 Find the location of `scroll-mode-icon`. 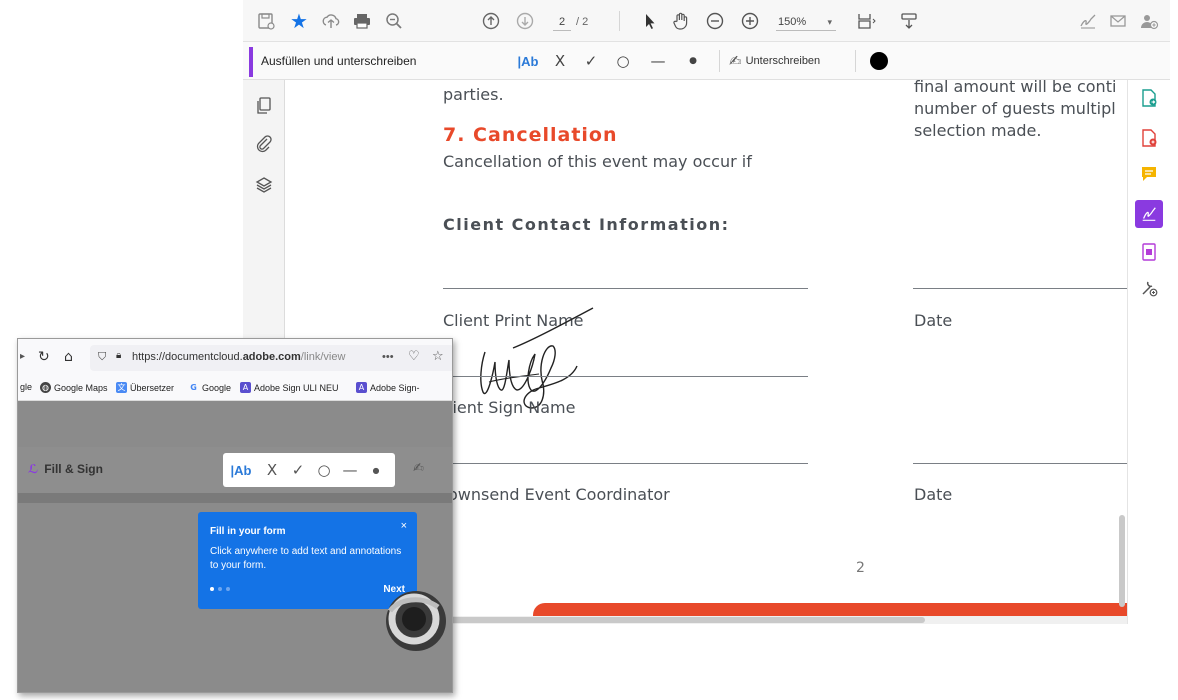

scroll-mode-icon is located at coordinates (909, 21).